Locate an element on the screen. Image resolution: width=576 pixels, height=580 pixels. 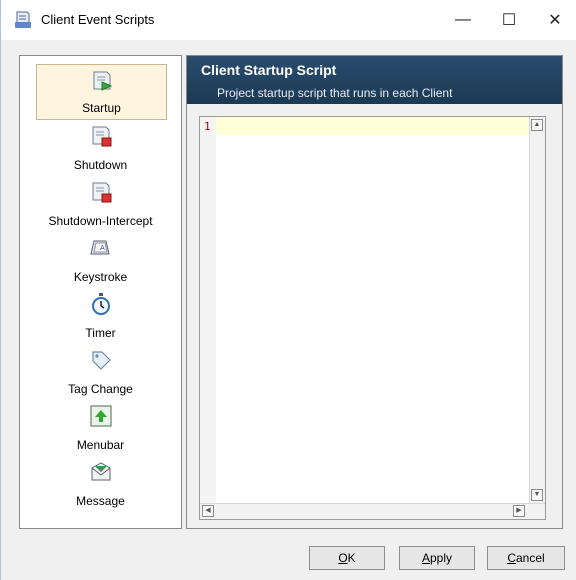
sidebar-item-label: Timer is located at coordinates (100, 333).